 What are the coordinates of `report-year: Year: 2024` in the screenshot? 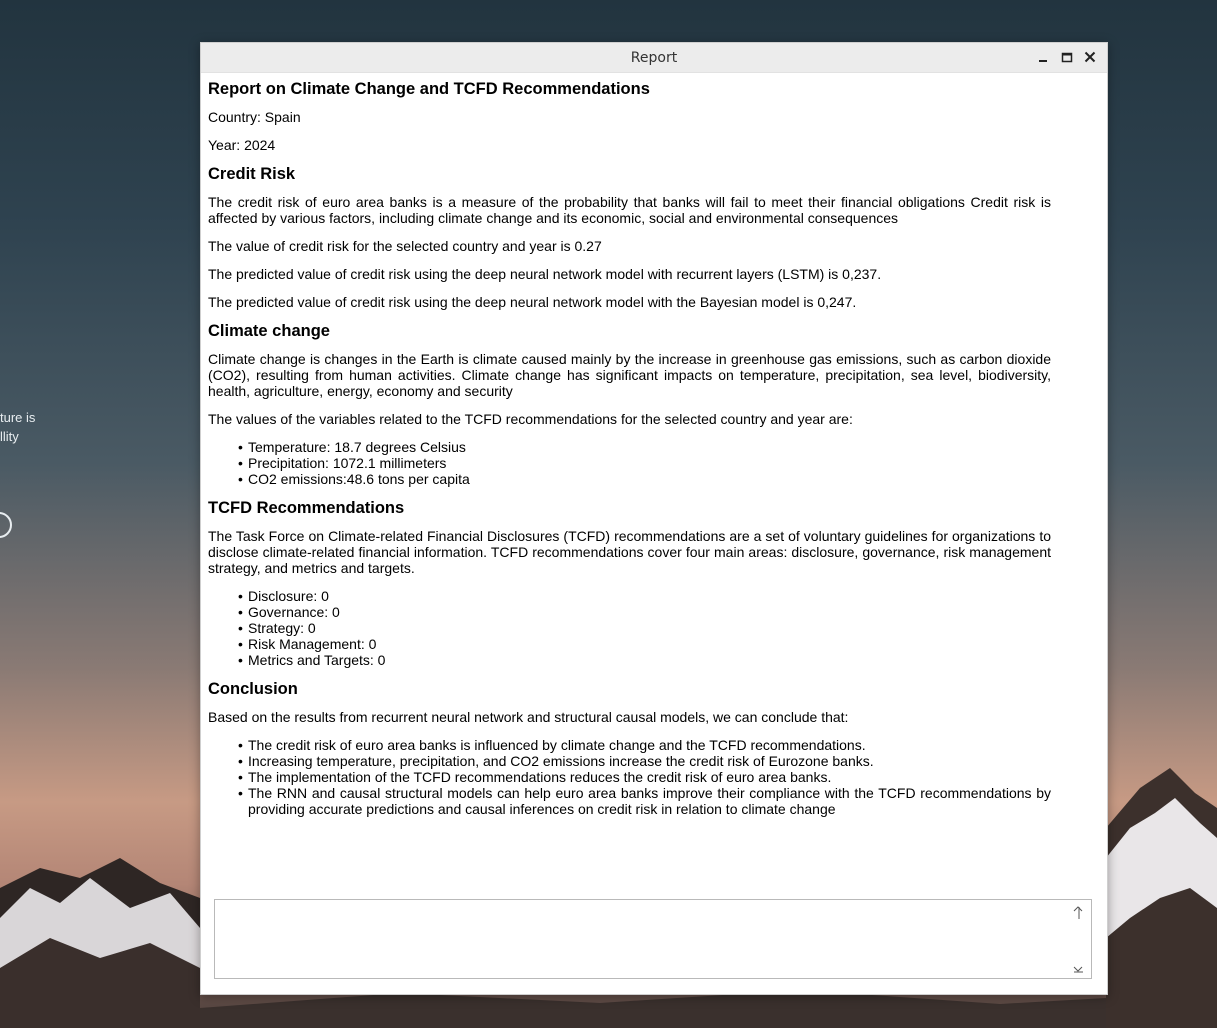 It's located at (242, 145).